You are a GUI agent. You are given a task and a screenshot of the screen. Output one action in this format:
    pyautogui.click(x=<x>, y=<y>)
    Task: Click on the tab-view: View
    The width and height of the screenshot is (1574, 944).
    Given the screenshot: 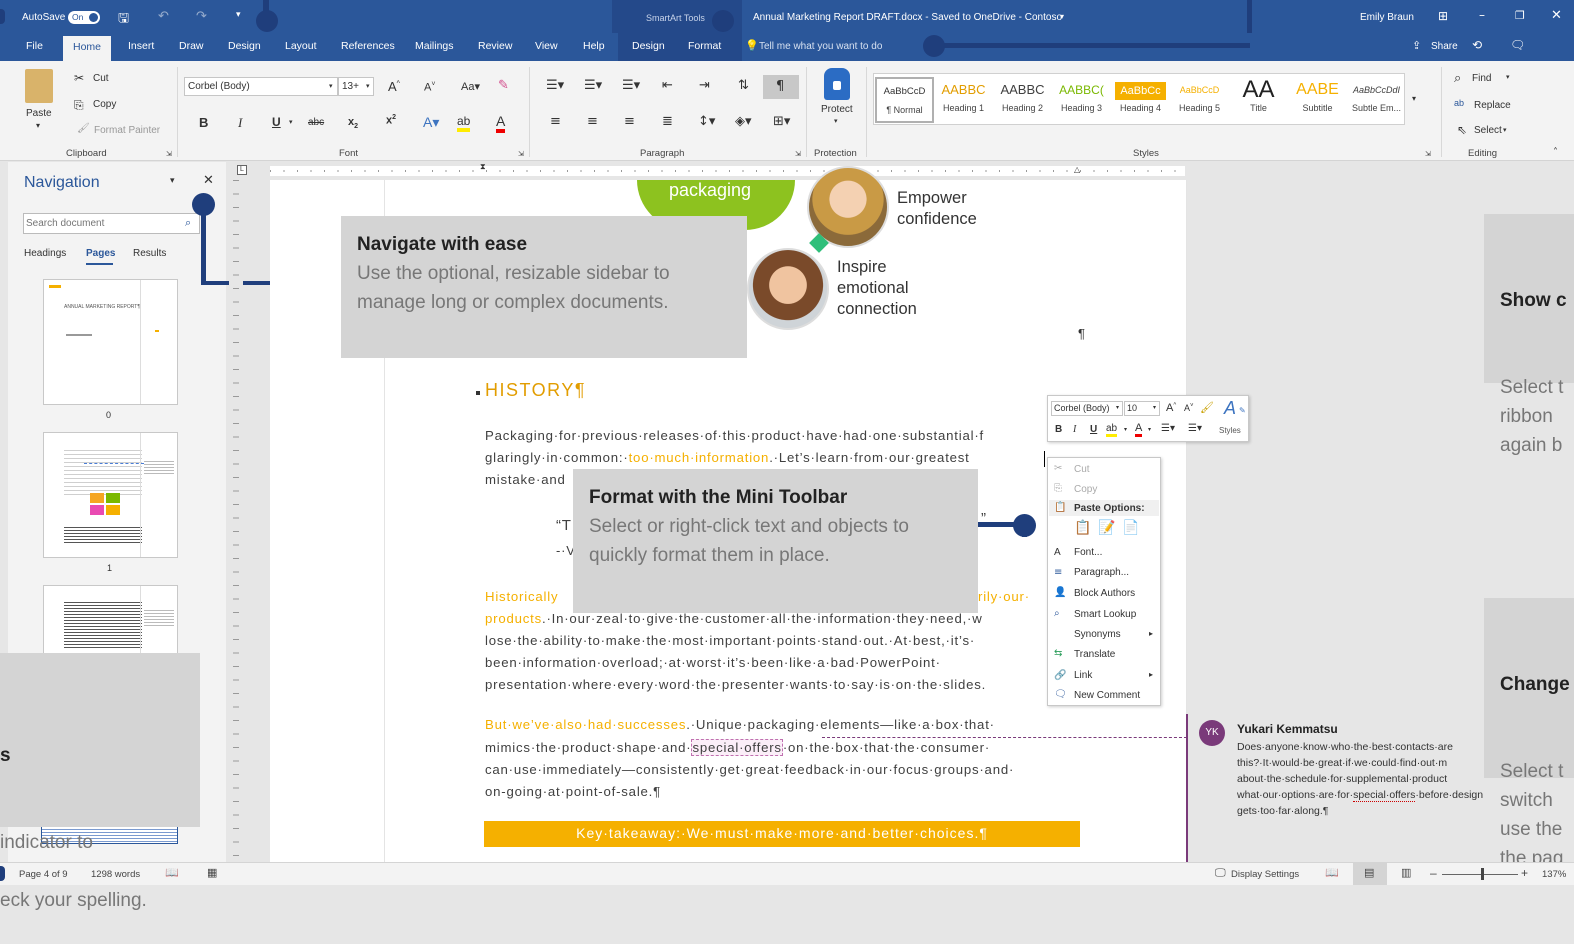 What is the action you would take?
    pyautogui.click(x=546, y=46)
    